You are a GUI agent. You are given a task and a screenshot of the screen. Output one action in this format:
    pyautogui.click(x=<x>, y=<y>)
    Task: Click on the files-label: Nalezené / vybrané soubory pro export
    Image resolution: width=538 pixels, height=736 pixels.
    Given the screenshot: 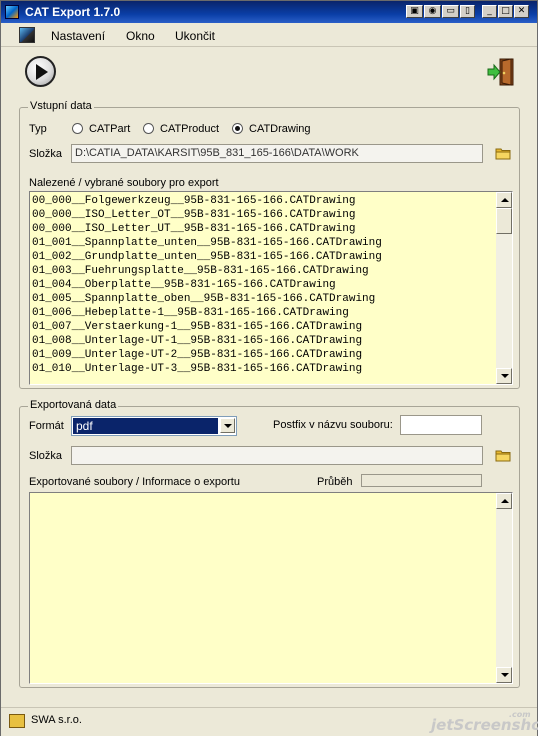 What is the action you would take?
    pyautogui.click(x=124, y=183)
    